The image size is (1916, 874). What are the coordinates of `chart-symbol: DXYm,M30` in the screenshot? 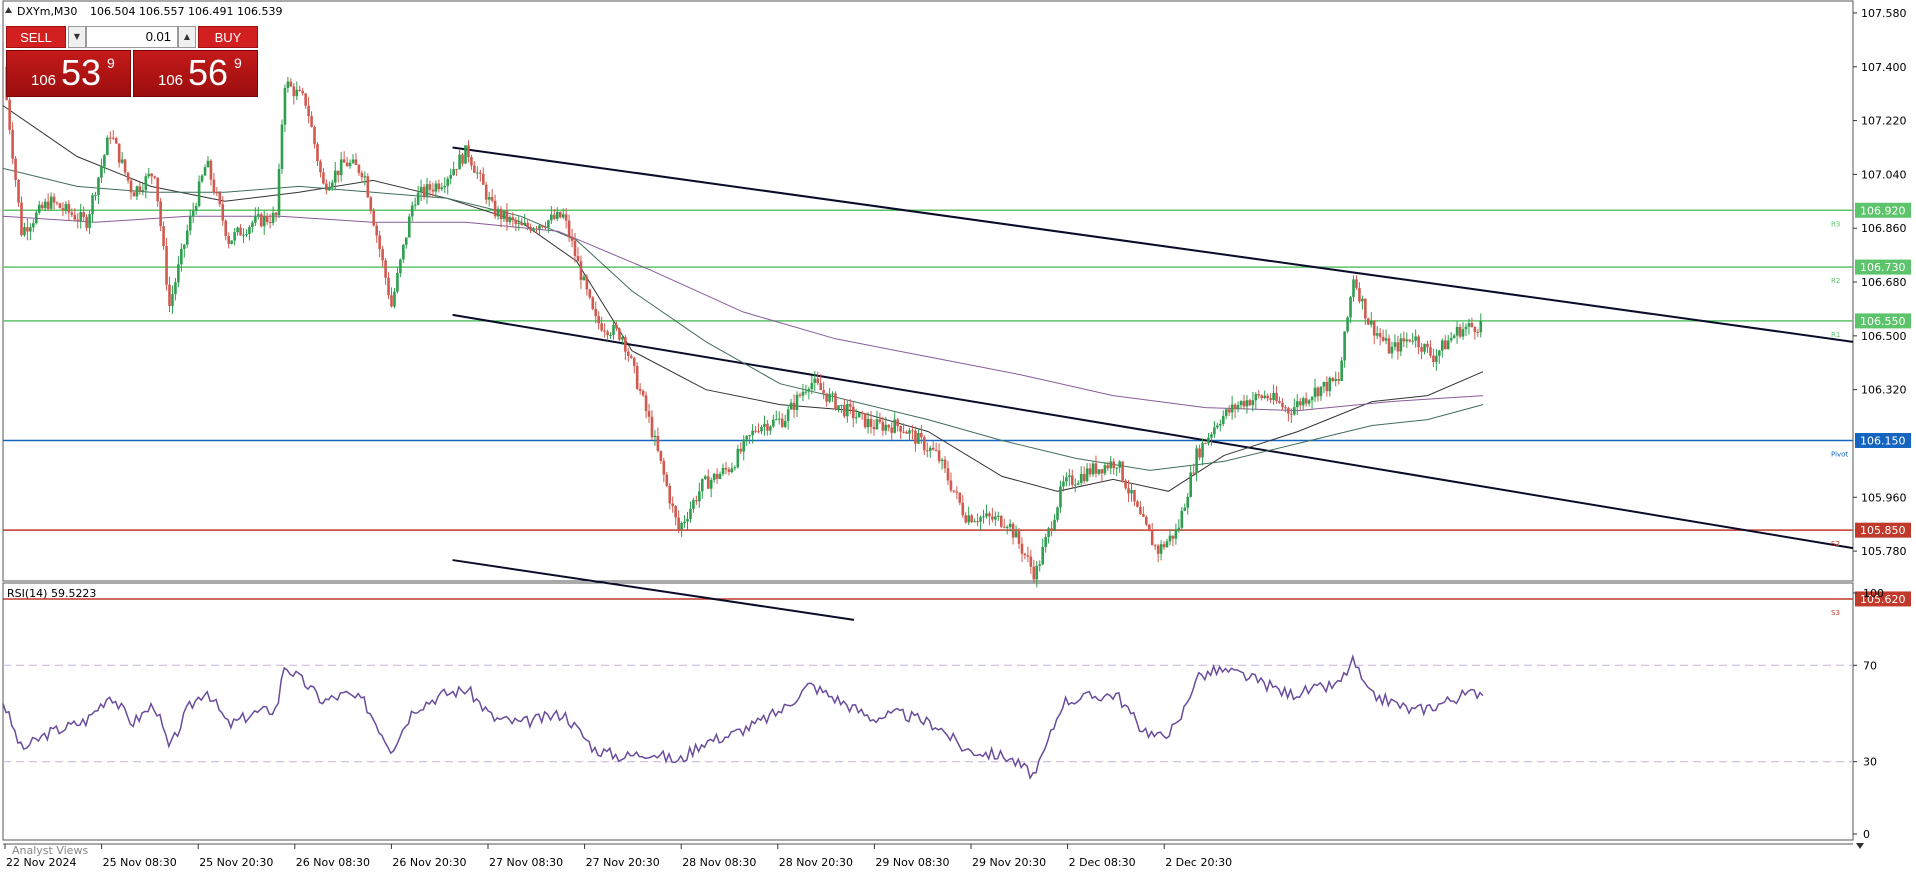 It's located at (47, 11).